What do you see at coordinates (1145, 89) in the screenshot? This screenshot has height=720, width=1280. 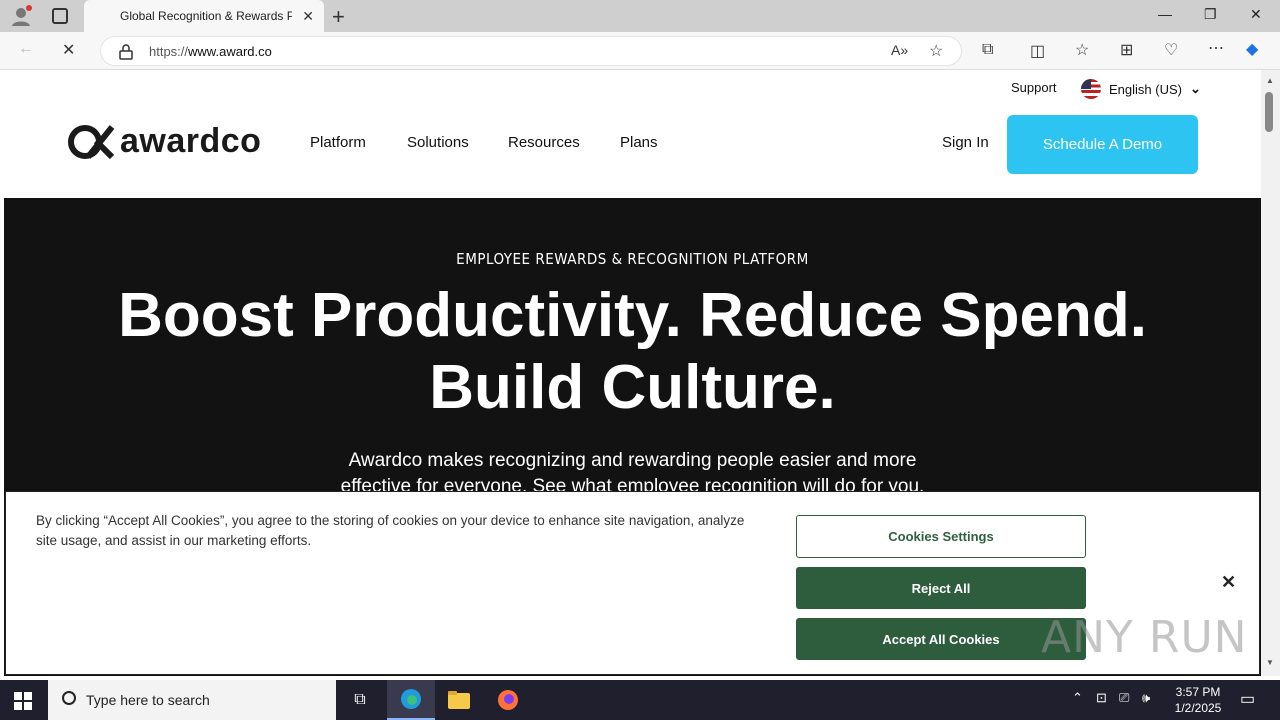 I see `language-label: English (US)` at bounding box center [1145, 89].